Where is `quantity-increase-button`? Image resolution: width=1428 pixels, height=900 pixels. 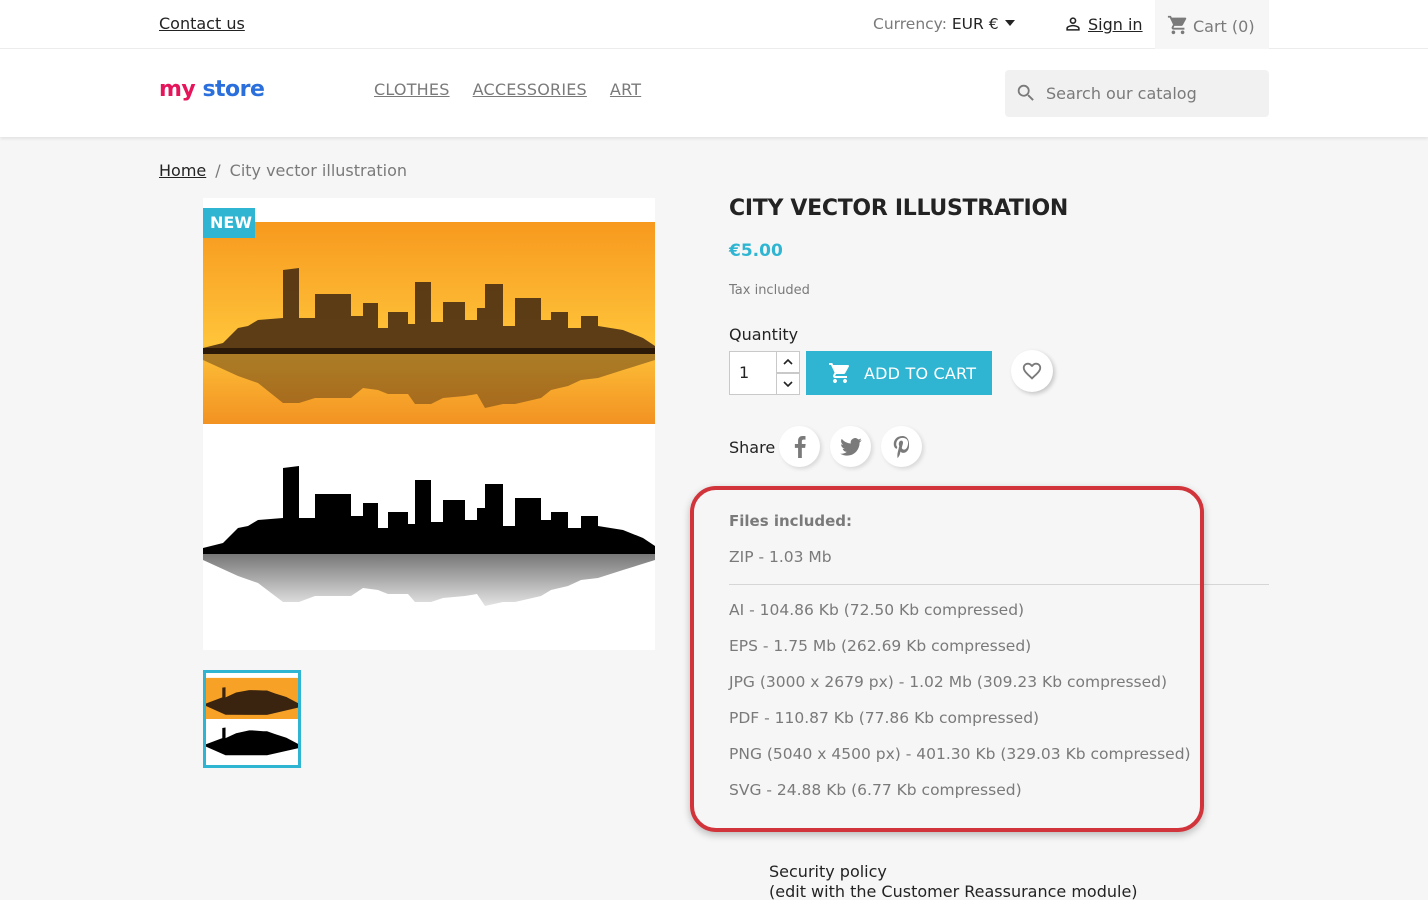
quantity-increase-button is located at coordinates (788, 362).